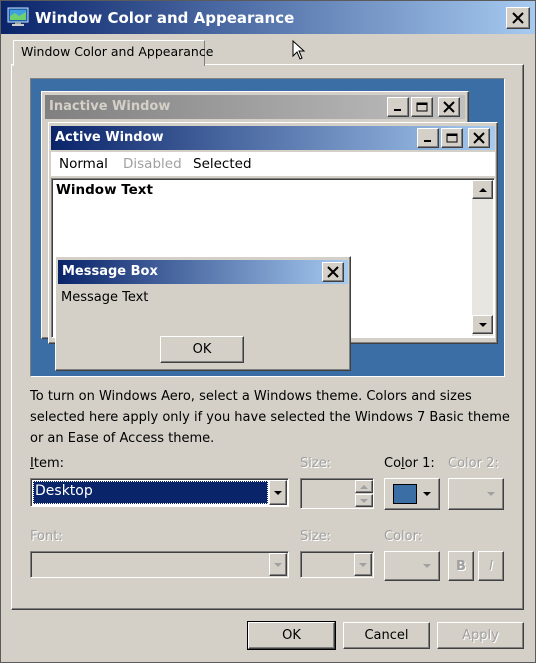  What do you see at coordinates (152, 164) in the screenshot?
I see `menu-item-disabled: Disabled` at bounding box center [152, 164].